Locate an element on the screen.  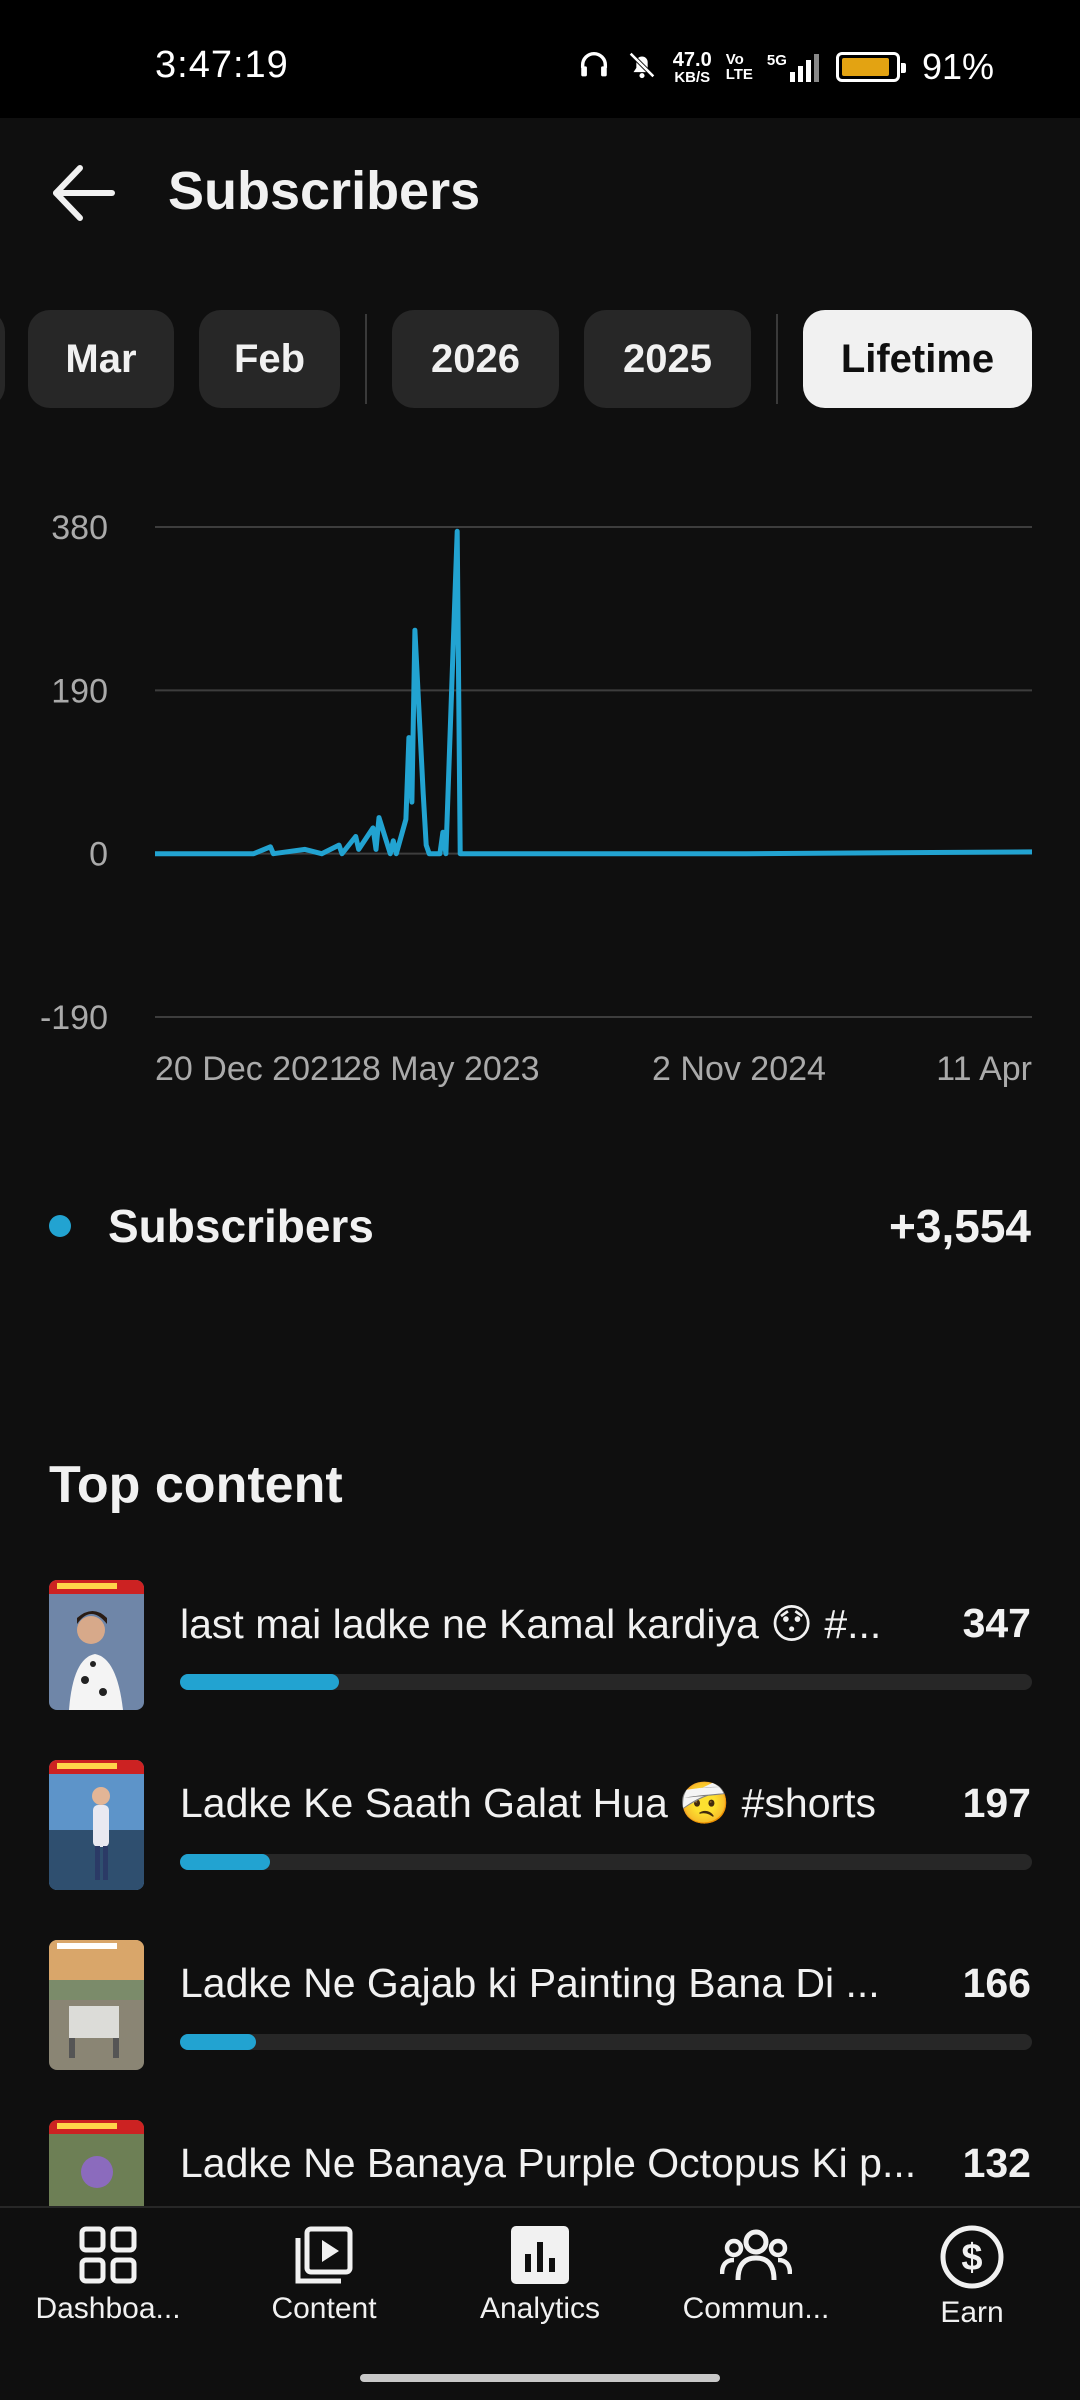
content-play-icon is located at coordinates (324, 2255).